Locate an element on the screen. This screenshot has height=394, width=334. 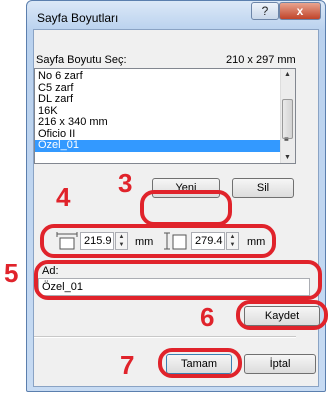
callout-number-3: 3 is located at coordinates (125, 183).